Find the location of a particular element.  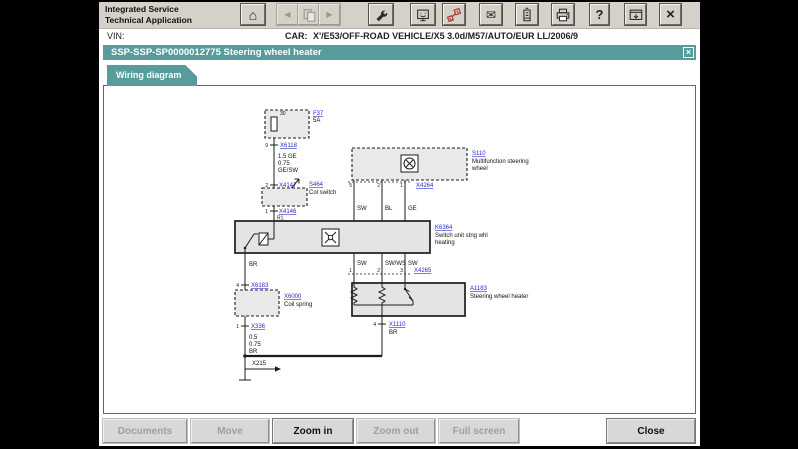

document-close-button: × is located at coordinates (688, 52).